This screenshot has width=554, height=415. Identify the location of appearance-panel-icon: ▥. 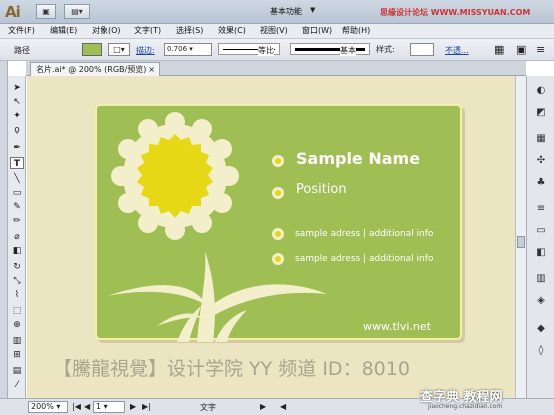
(541, 279).